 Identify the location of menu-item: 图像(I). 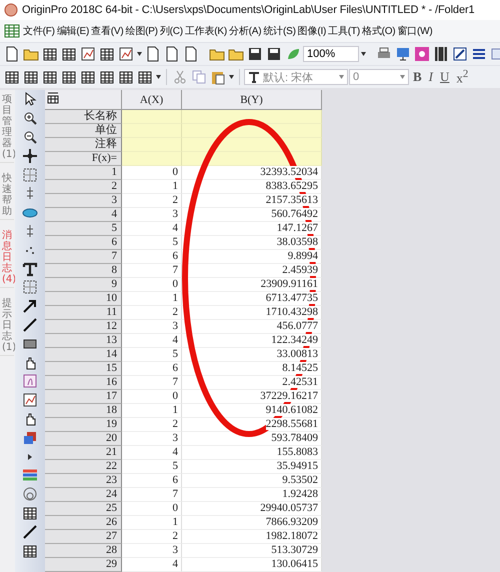
(312, 31).